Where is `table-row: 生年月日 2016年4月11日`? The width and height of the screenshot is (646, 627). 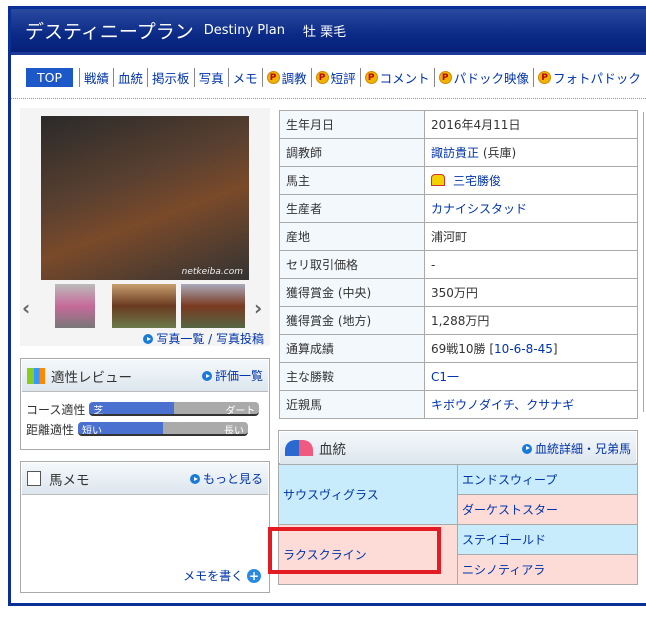 table-row: 生年月日 2016年4月11日 is located at coordinates (458, 124).